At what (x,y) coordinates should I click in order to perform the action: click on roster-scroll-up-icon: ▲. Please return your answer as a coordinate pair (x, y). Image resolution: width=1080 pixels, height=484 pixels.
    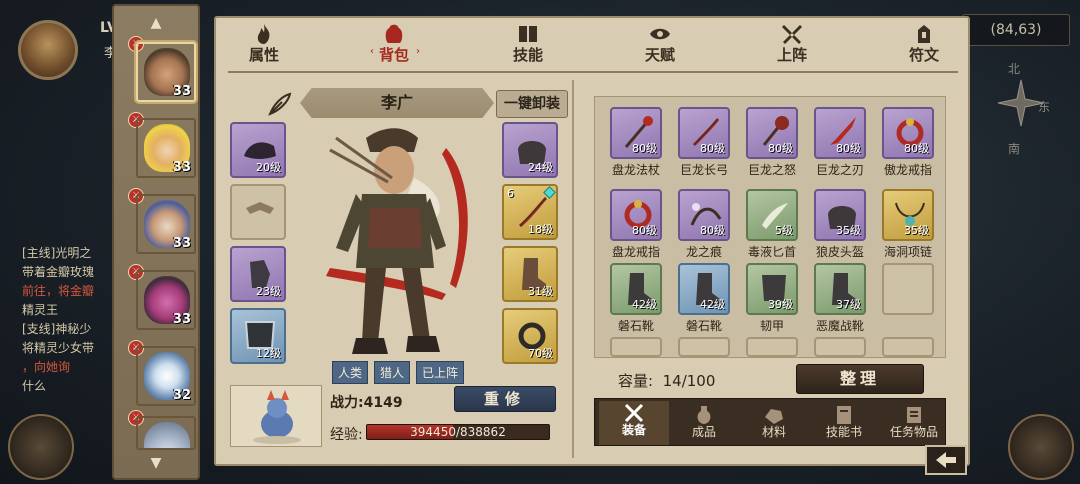
    Looking at the image, I should click on (156, 23).